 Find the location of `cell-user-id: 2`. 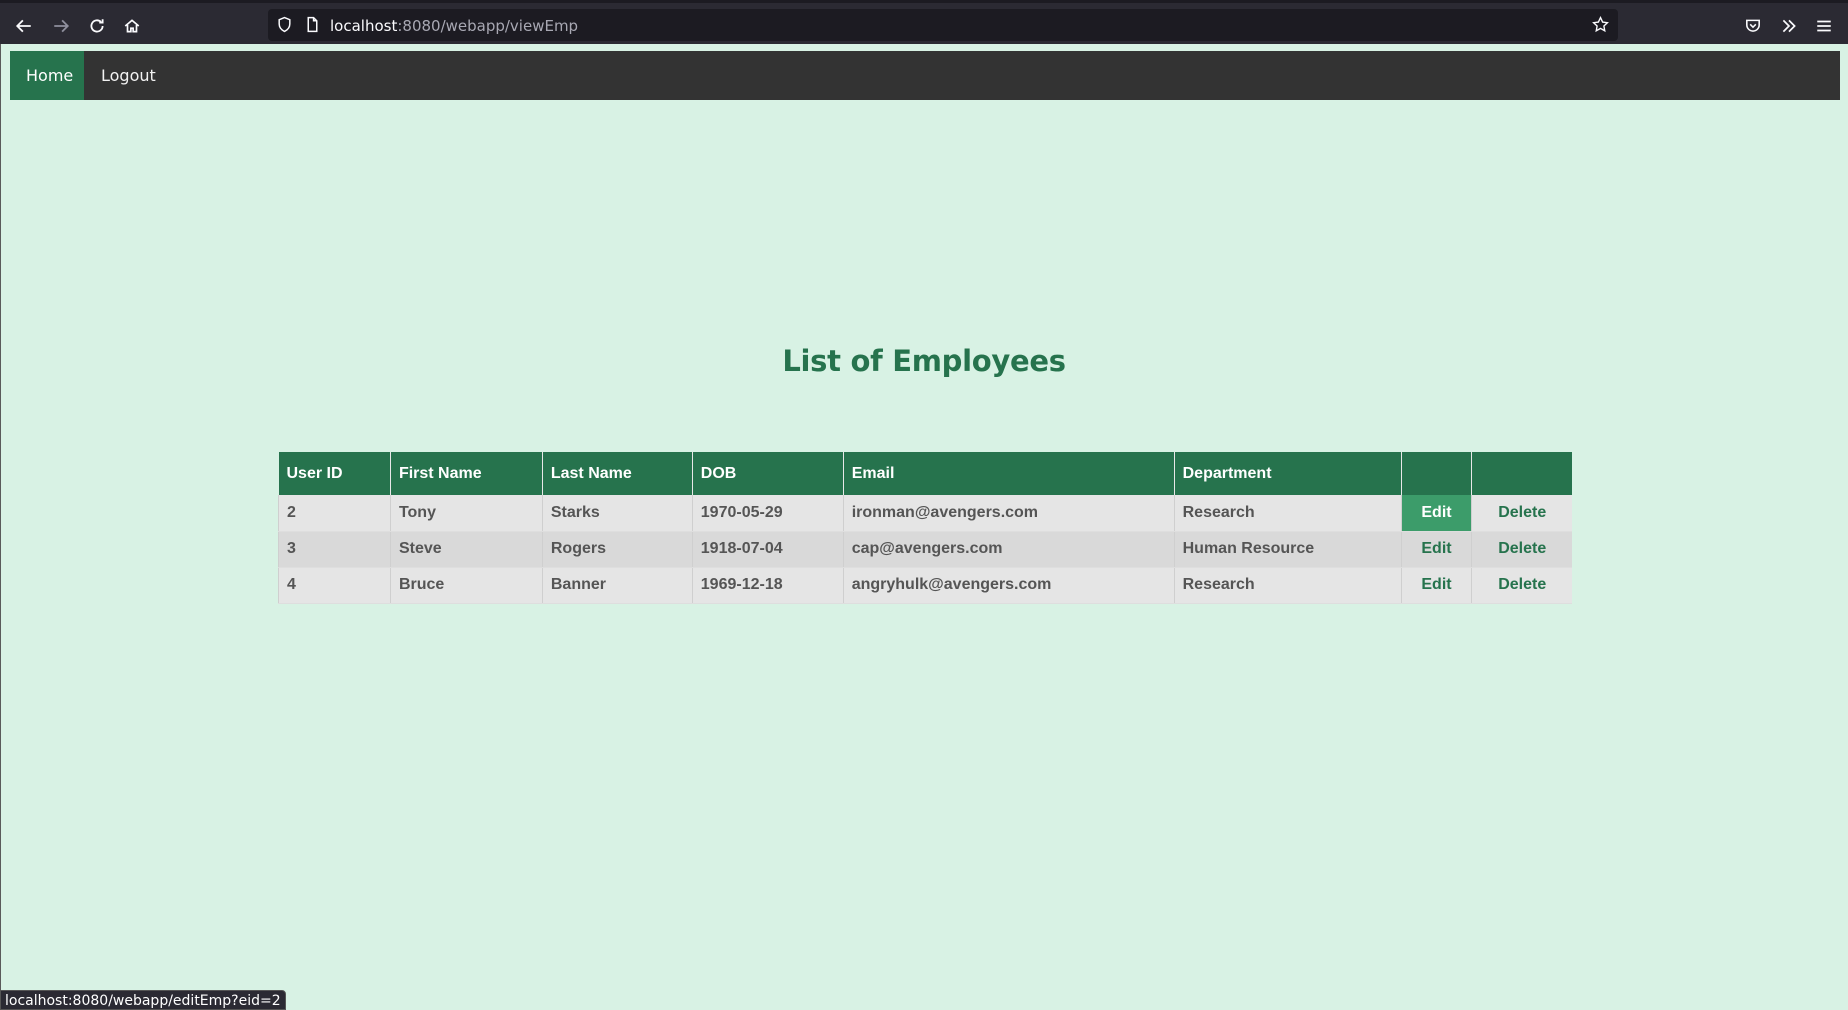

cell-user-id: 2 is located at coordinates (334, 513).